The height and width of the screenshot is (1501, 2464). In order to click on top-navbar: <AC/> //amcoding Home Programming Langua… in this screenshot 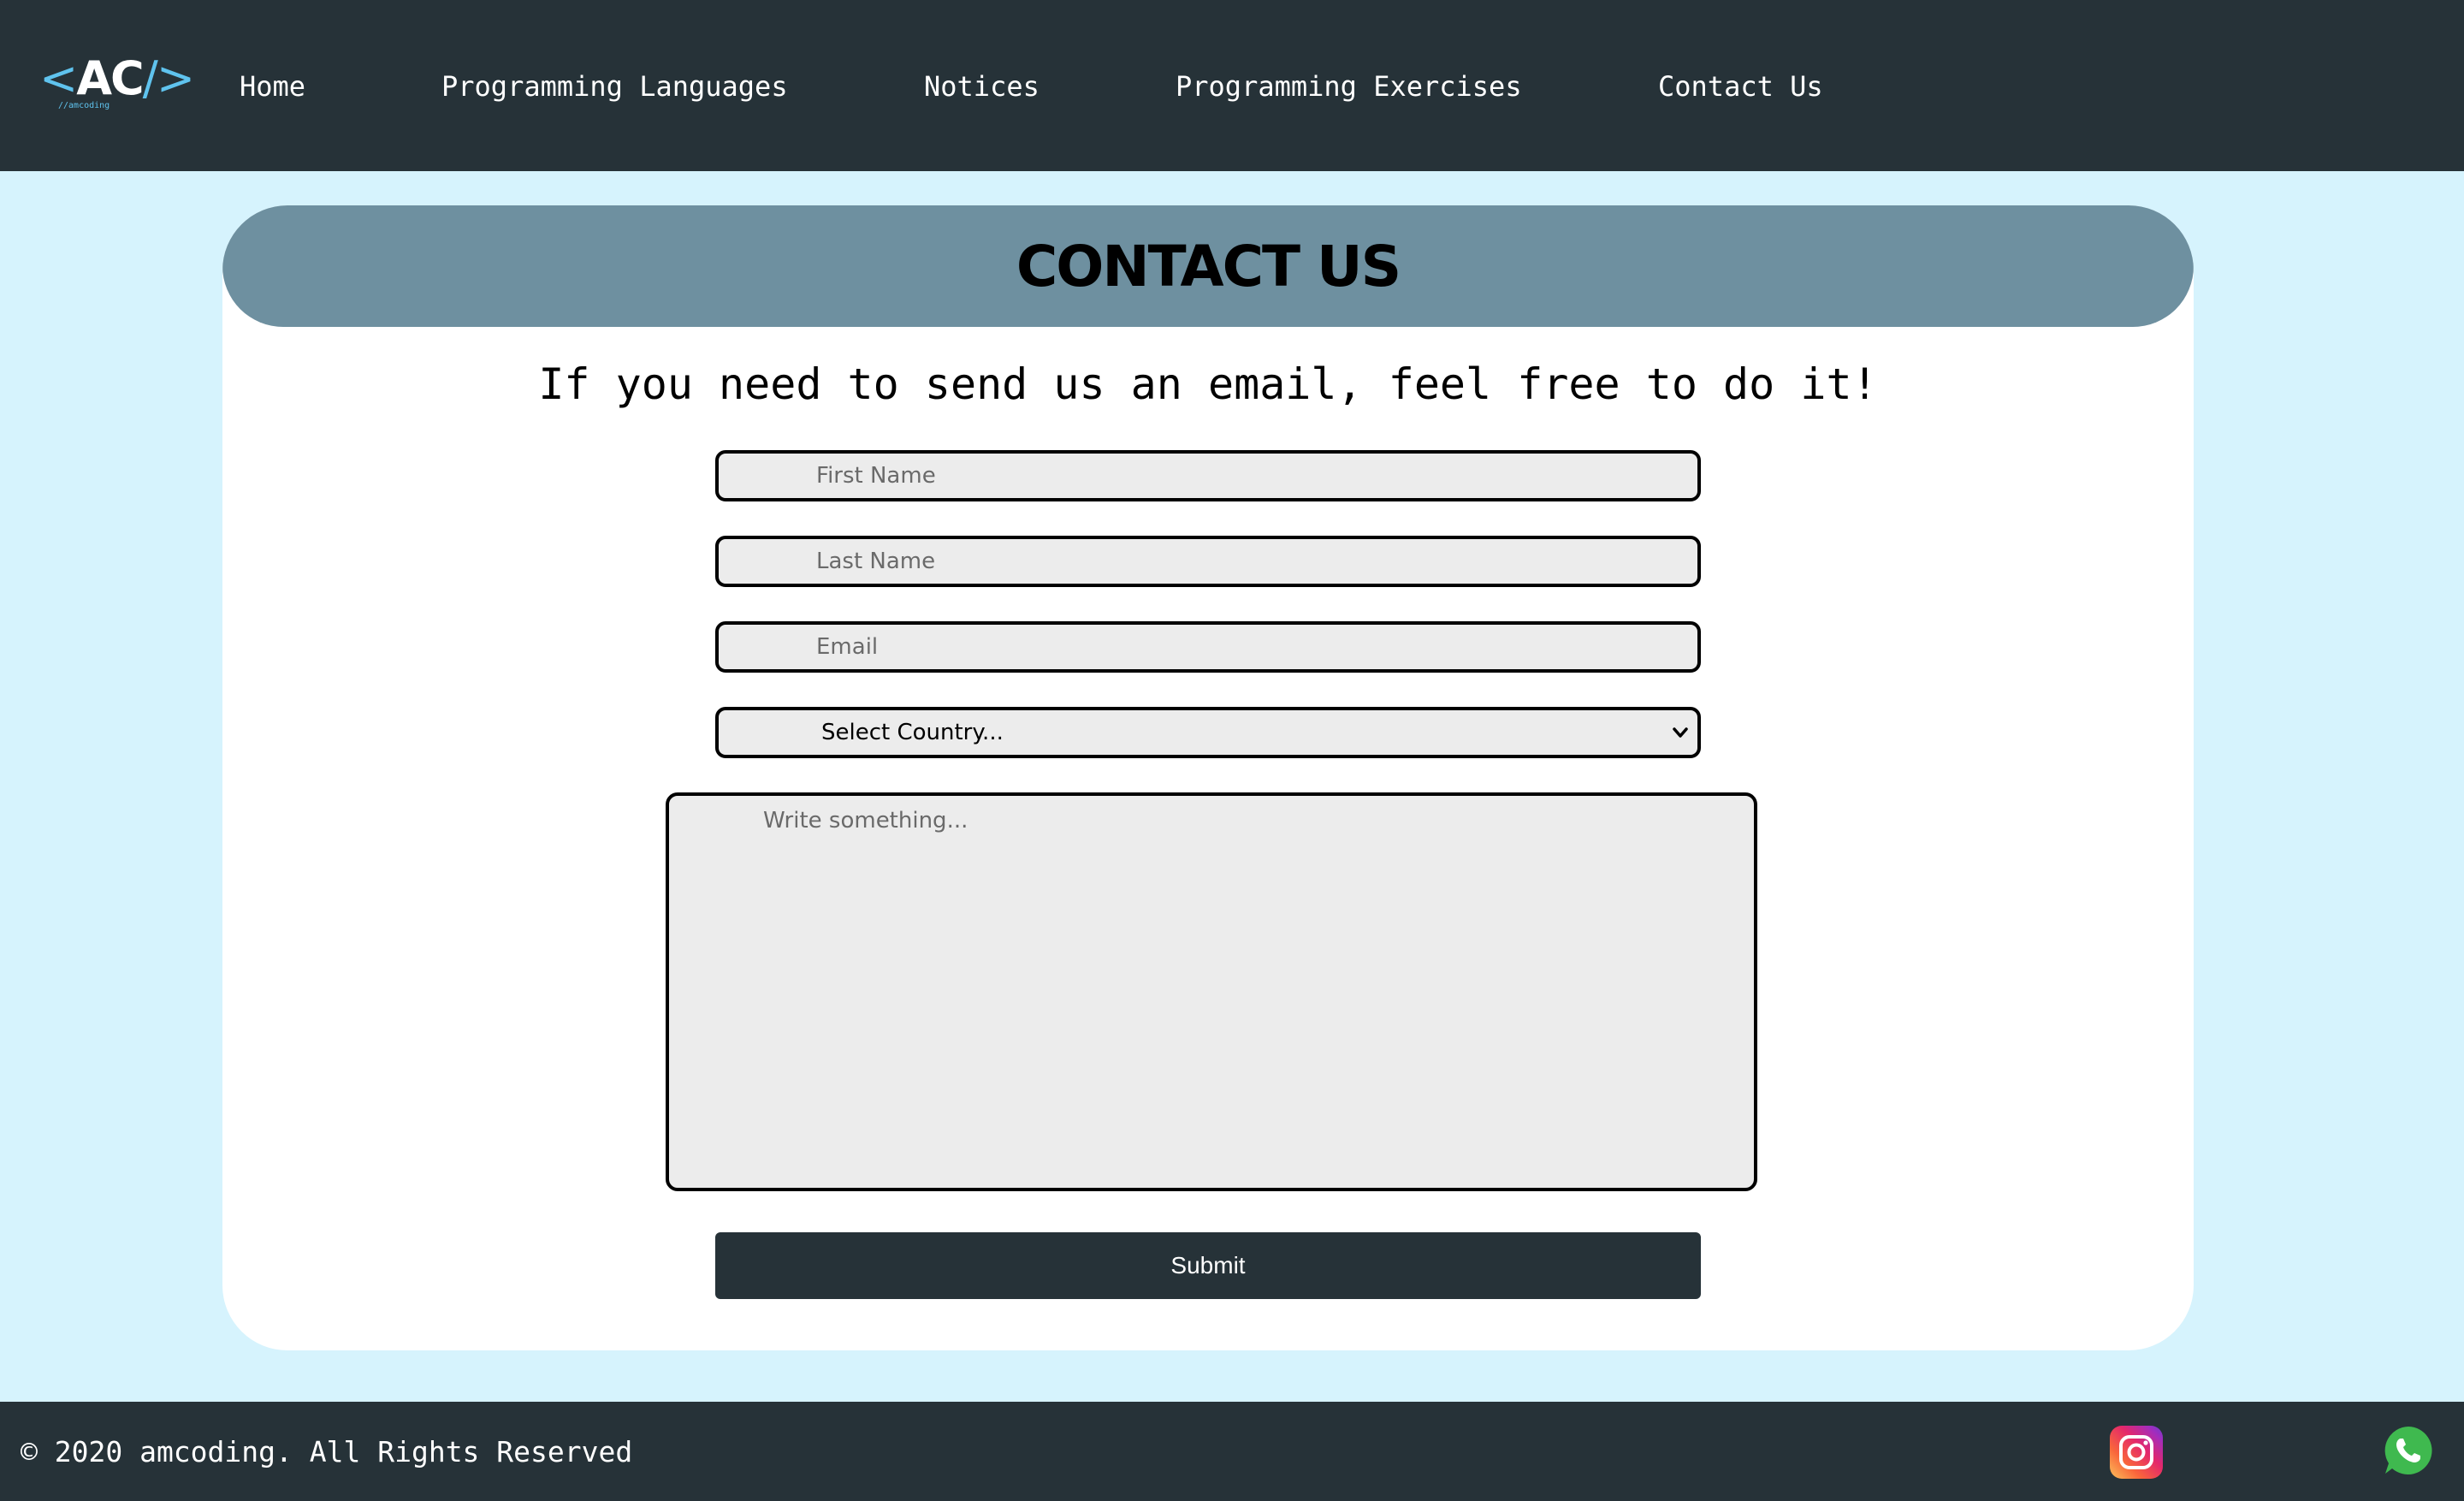, I will do `click(1232, 86)`.